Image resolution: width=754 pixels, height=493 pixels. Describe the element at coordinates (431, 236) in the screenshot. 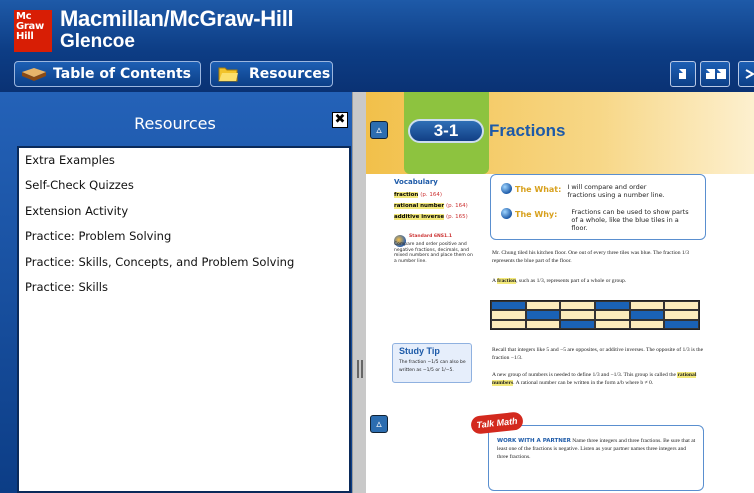

I see `standard-title: Standard 6NS1.1` at that location.